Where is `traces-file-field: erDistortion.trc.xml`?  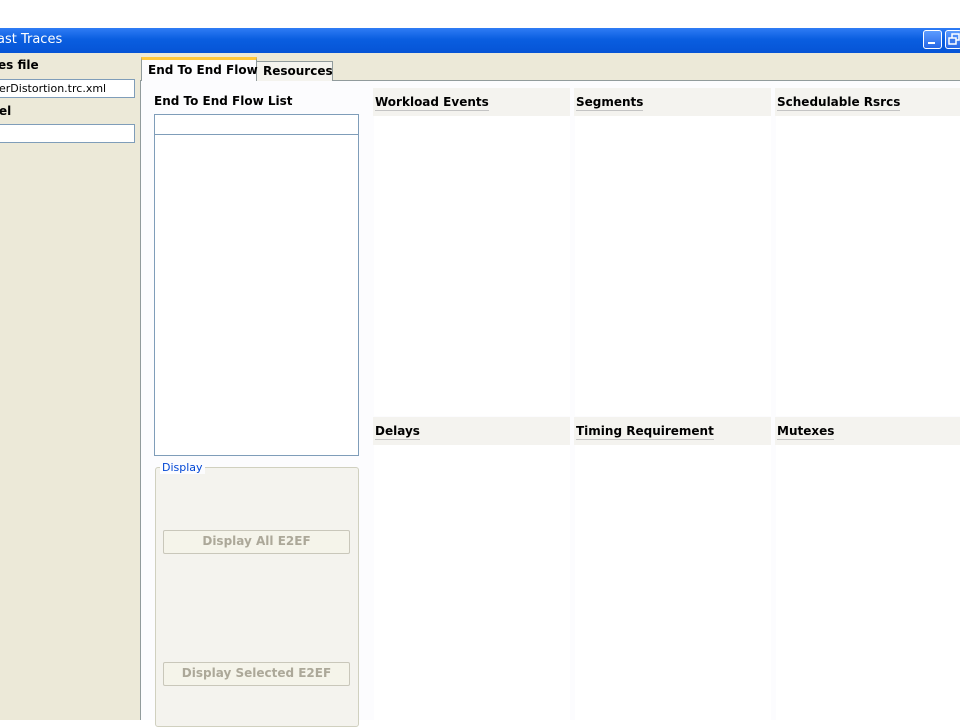 traces-file-field: erDistortion.trc.xml is located at coordinates (67, 88).